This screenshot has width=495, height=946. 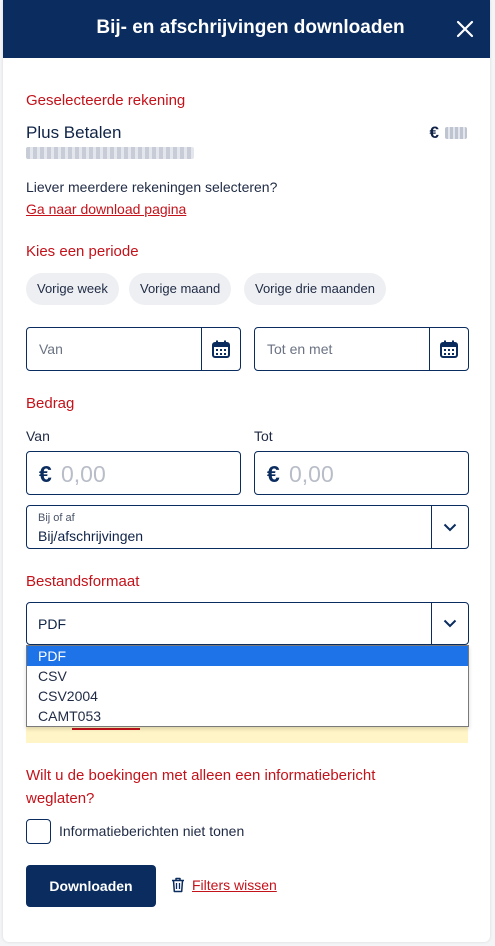 What do you see at coordinates (361, 473) in the screenshot?
I see `amount-to-input: € 0,00` at bounding box center [361, 473].